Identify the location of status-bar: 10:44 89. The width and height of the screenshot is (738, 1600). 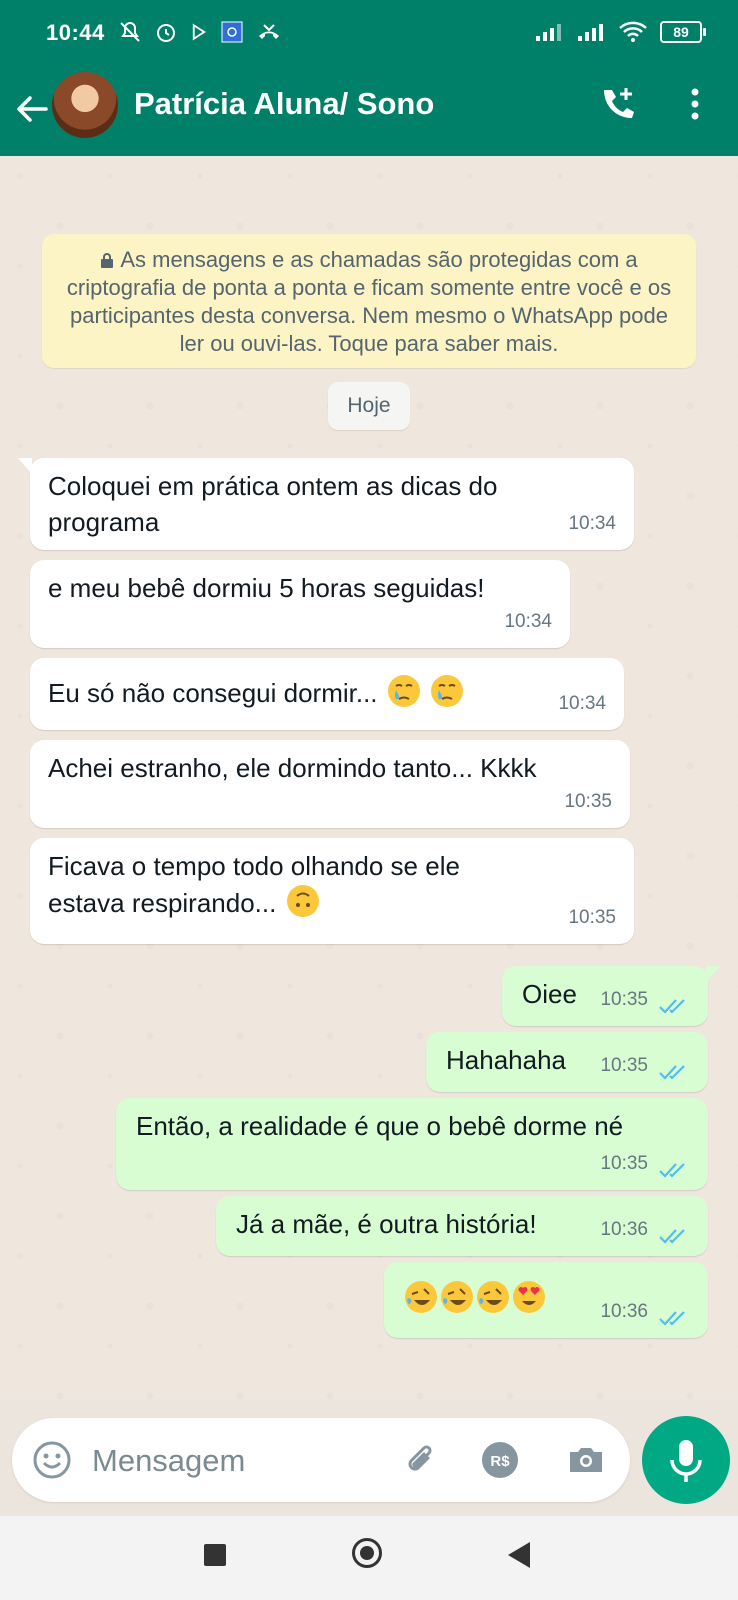
(369, 32).